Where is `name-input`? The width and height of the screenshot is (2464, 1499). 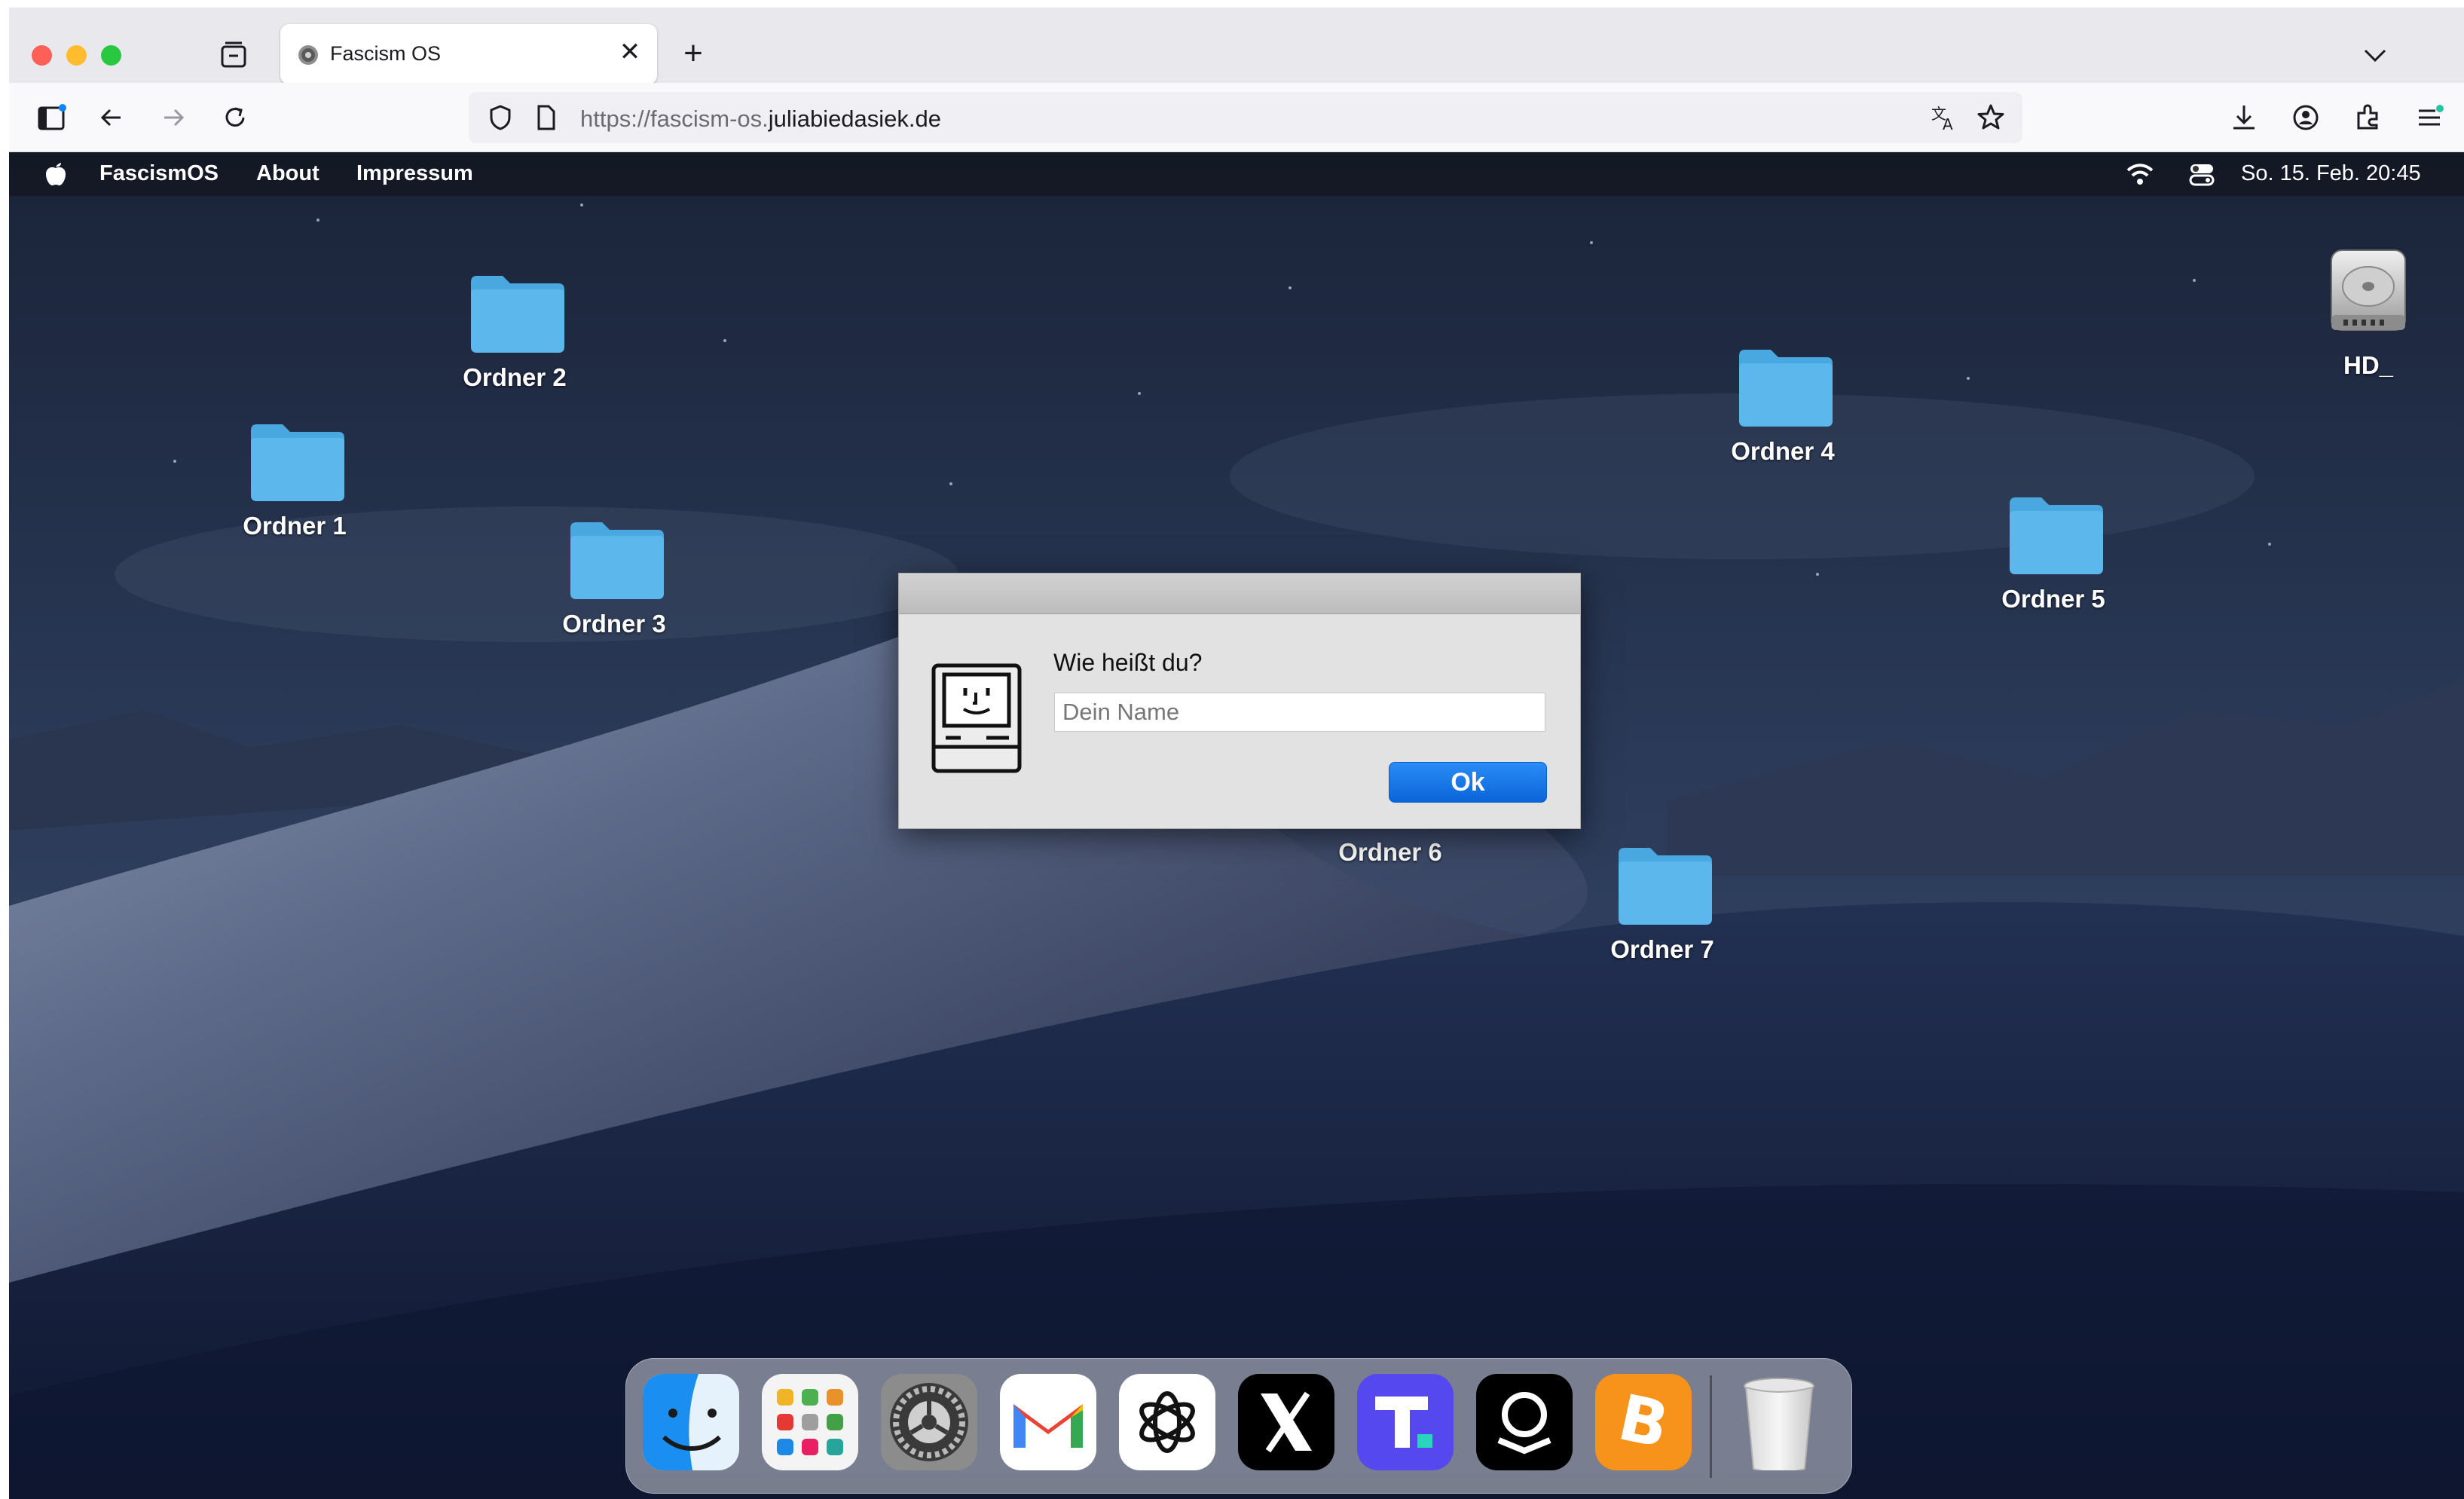
name-input is located at coordinates (1299, 712).